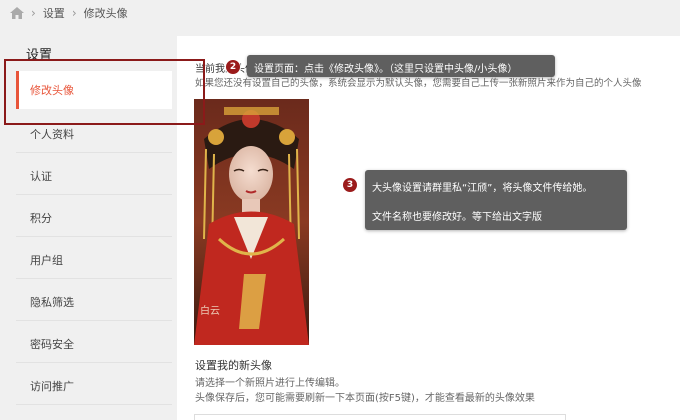  I want to click on breadcrumb: › 设置 › 修改头像, so click(69, 13).